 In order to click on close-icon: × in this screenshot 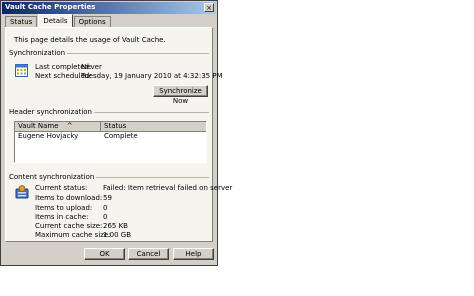, I will do `click(209, 8)`.